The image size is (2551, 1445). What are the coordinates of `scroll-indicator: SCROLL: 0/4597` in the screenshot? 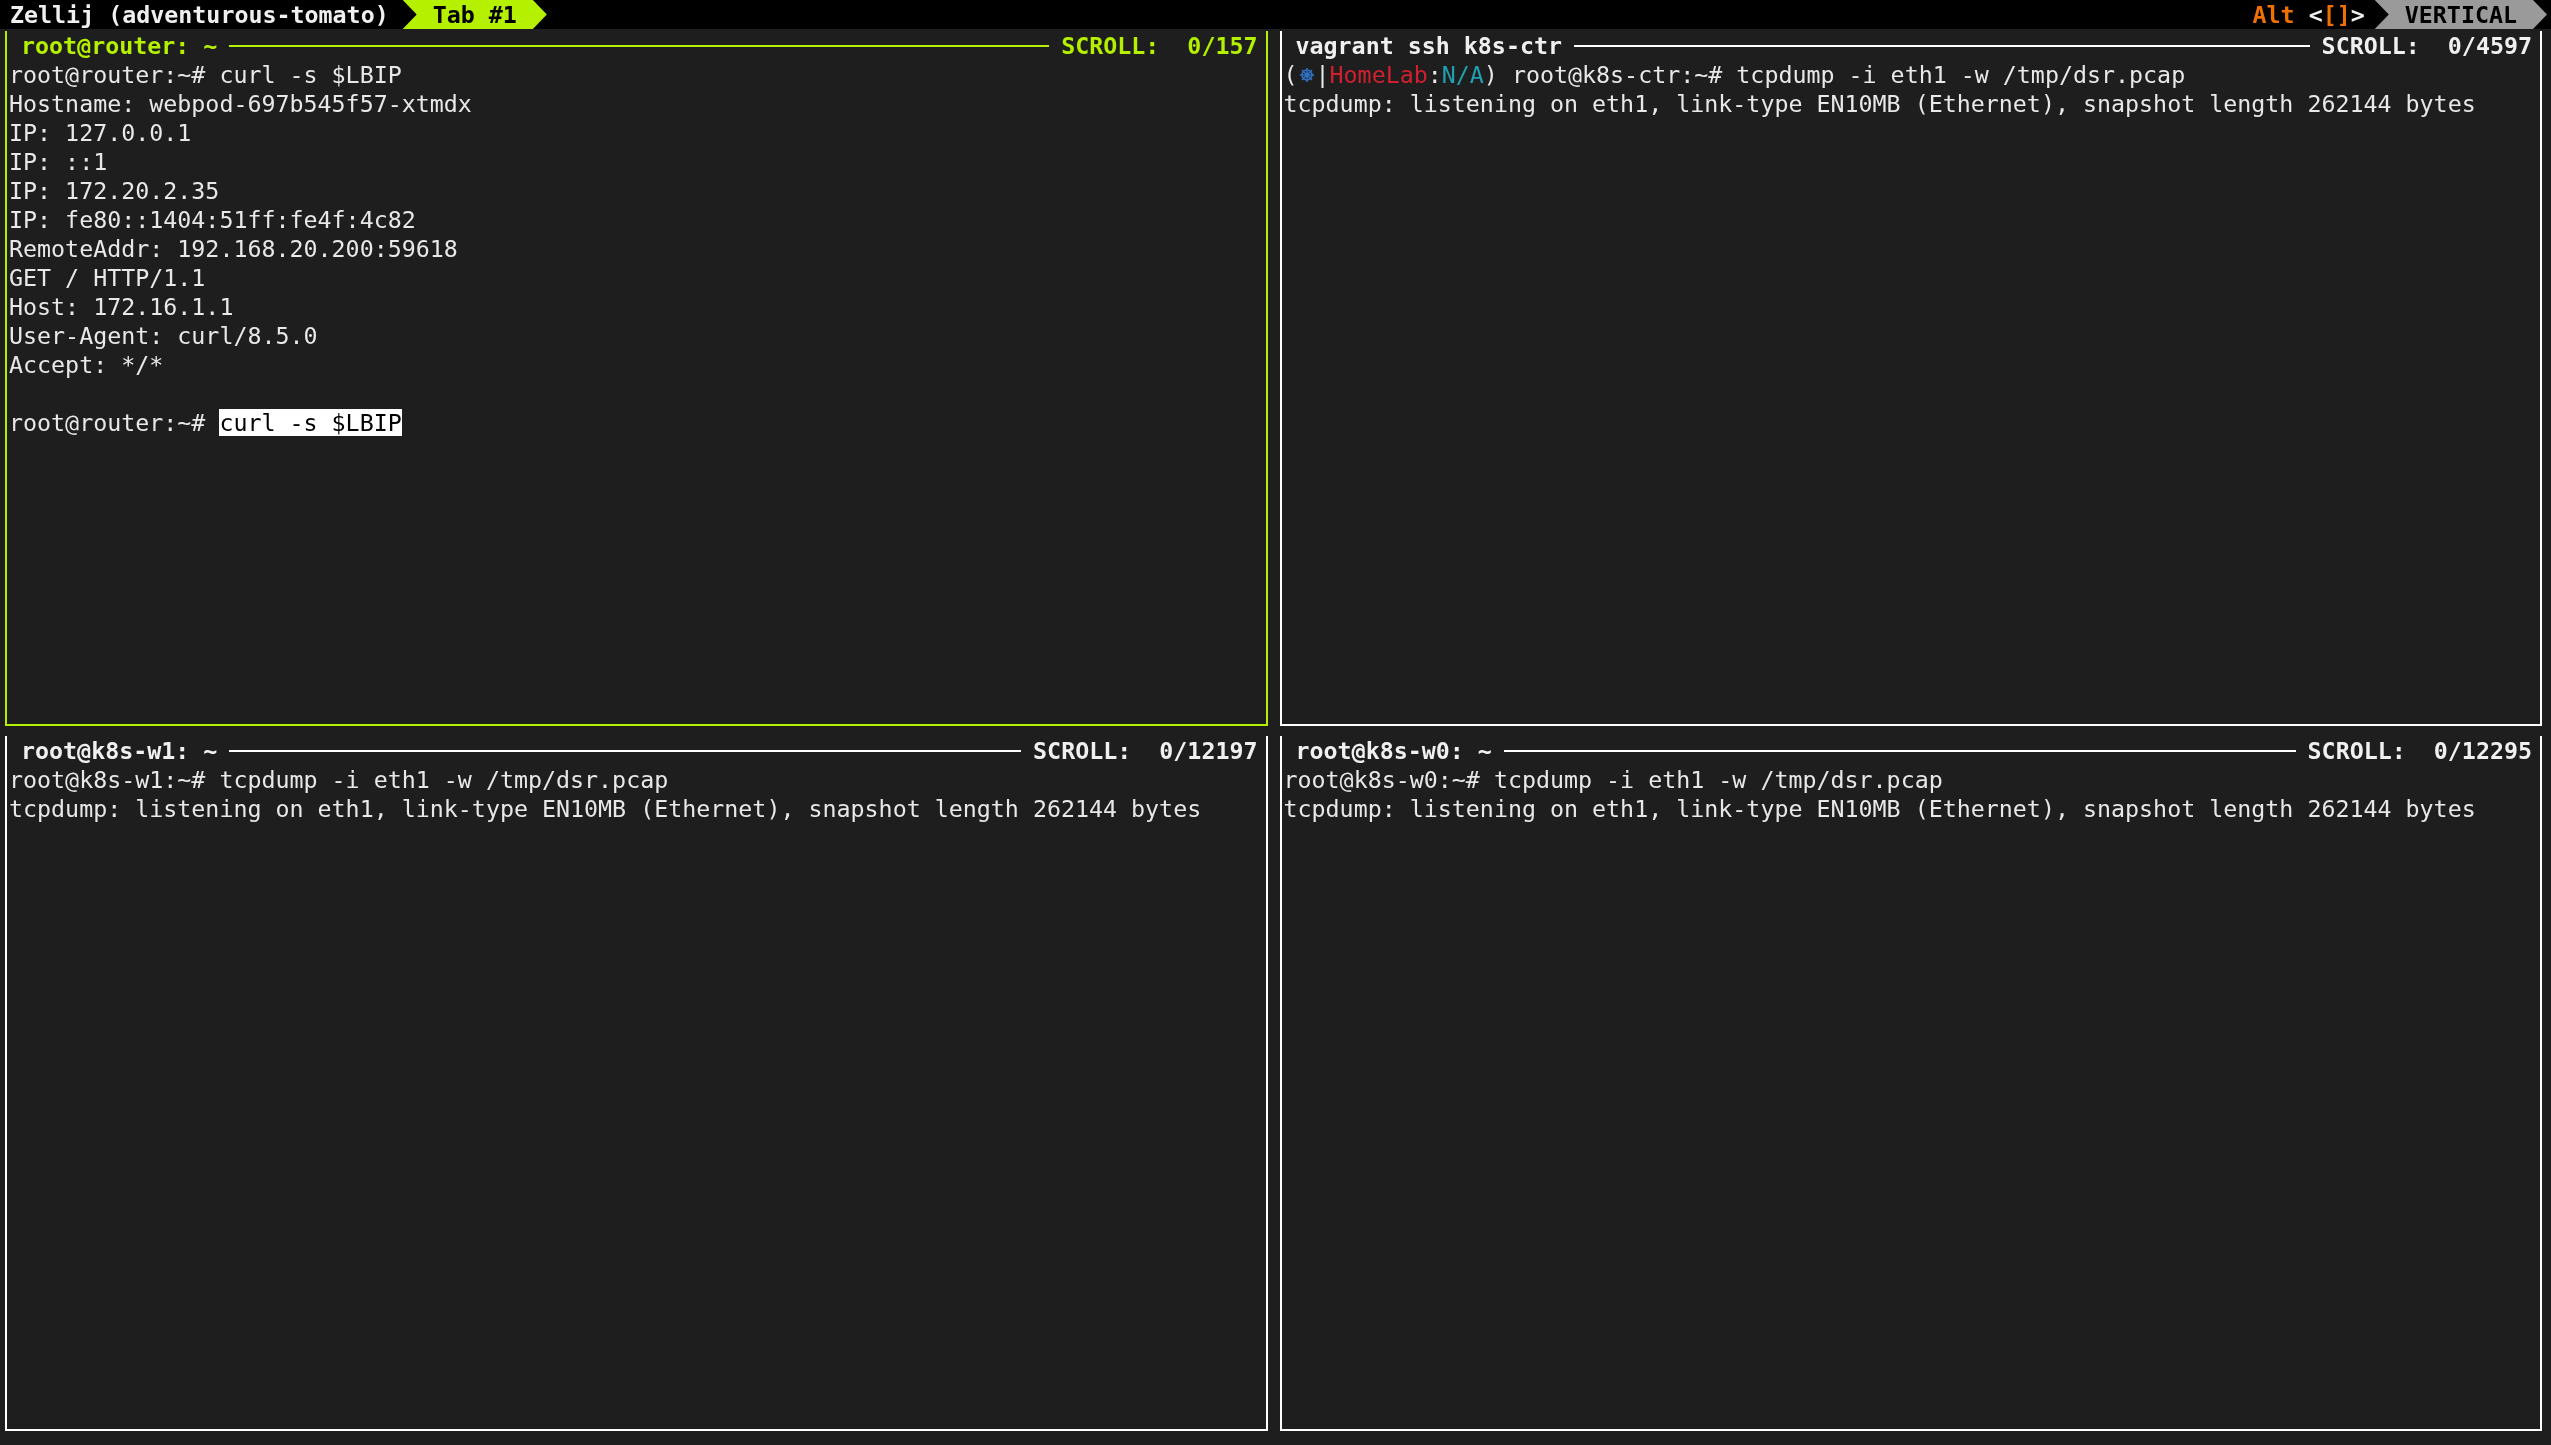 It's located at (2427, 45).